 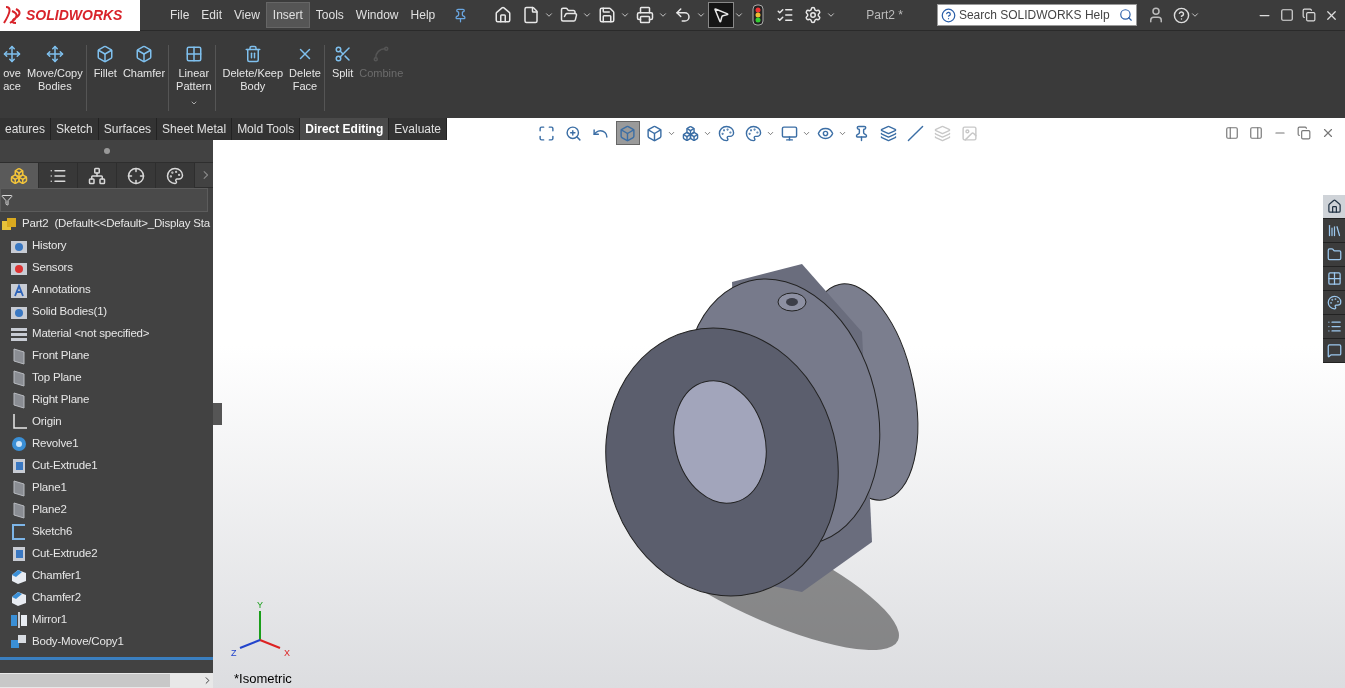 What do you see at coordinates (55, 444) in the screenshot?
I see `tree-item-label: Revolve1` at bounding box center [55, 444].